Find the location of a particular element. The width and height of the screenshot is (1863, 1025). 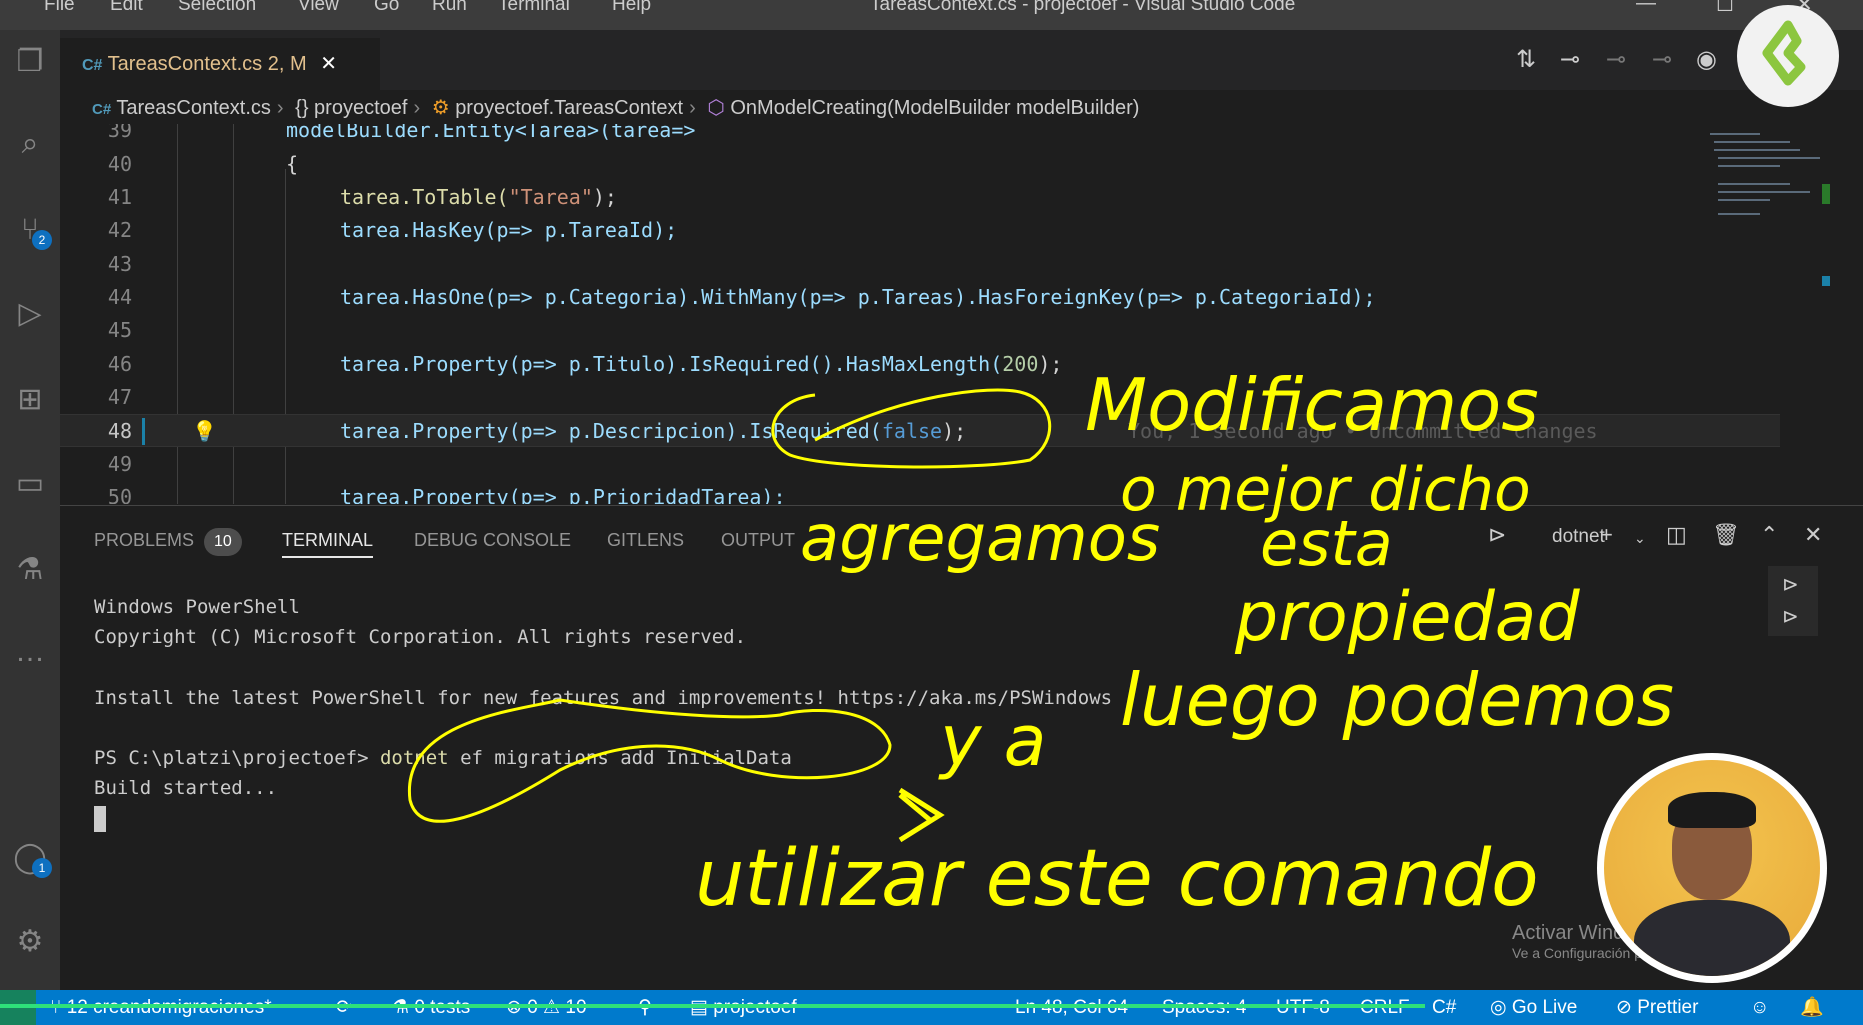

terminal-name: dotnet is located at coordinates (1578, 537).